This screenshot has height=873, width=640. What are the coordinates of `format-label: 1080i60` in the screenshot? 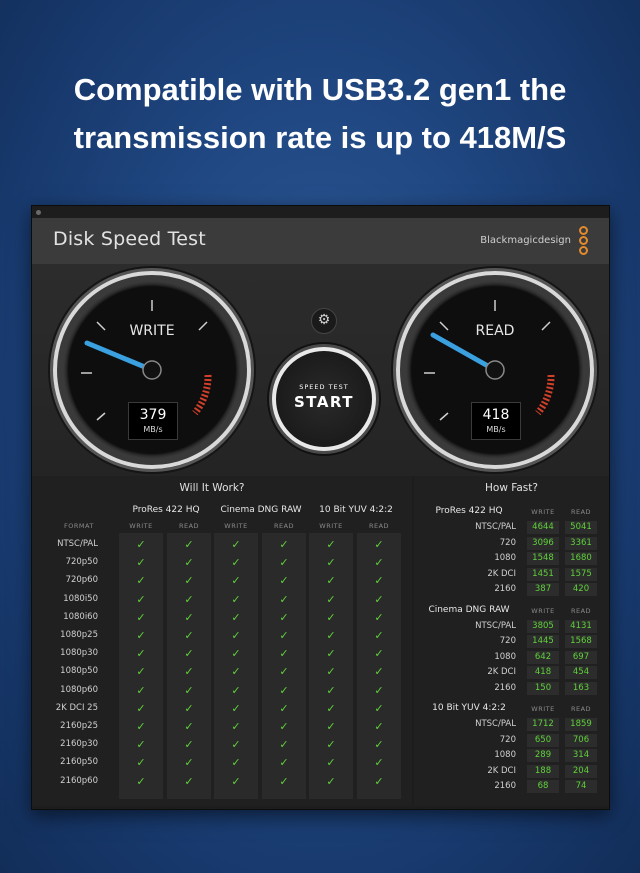 It's located at (80, 616).